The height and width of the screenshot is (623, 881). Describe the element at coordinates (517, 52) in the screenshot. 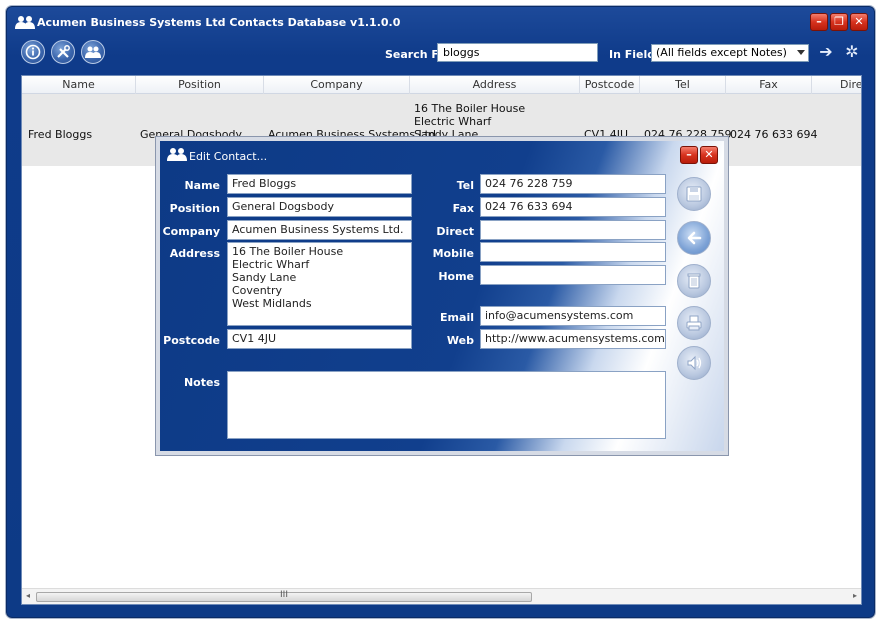

I see `search-input` at that location.